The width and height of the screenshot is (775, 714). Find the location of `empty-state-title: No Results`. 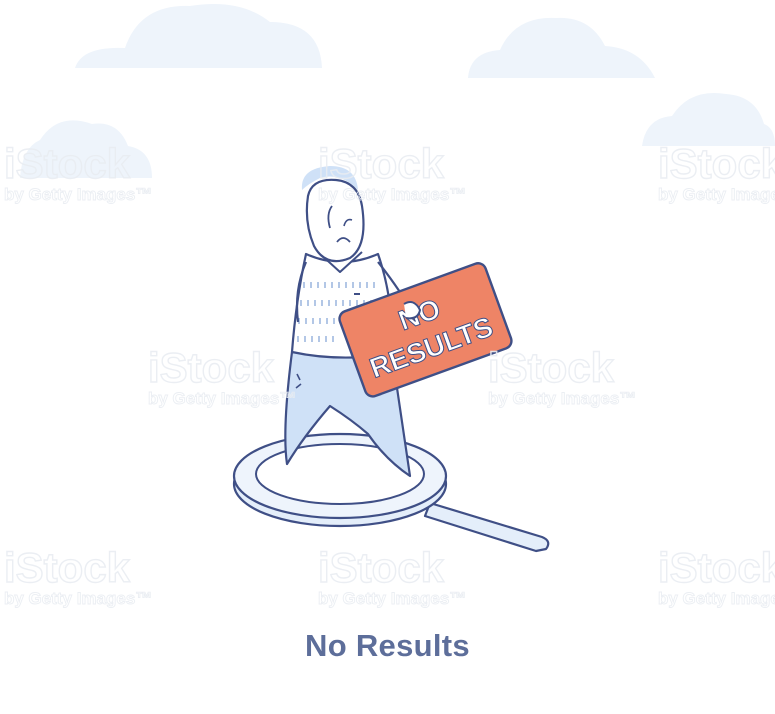

empty-state-title: No Results is located at coordinates (387, 645).